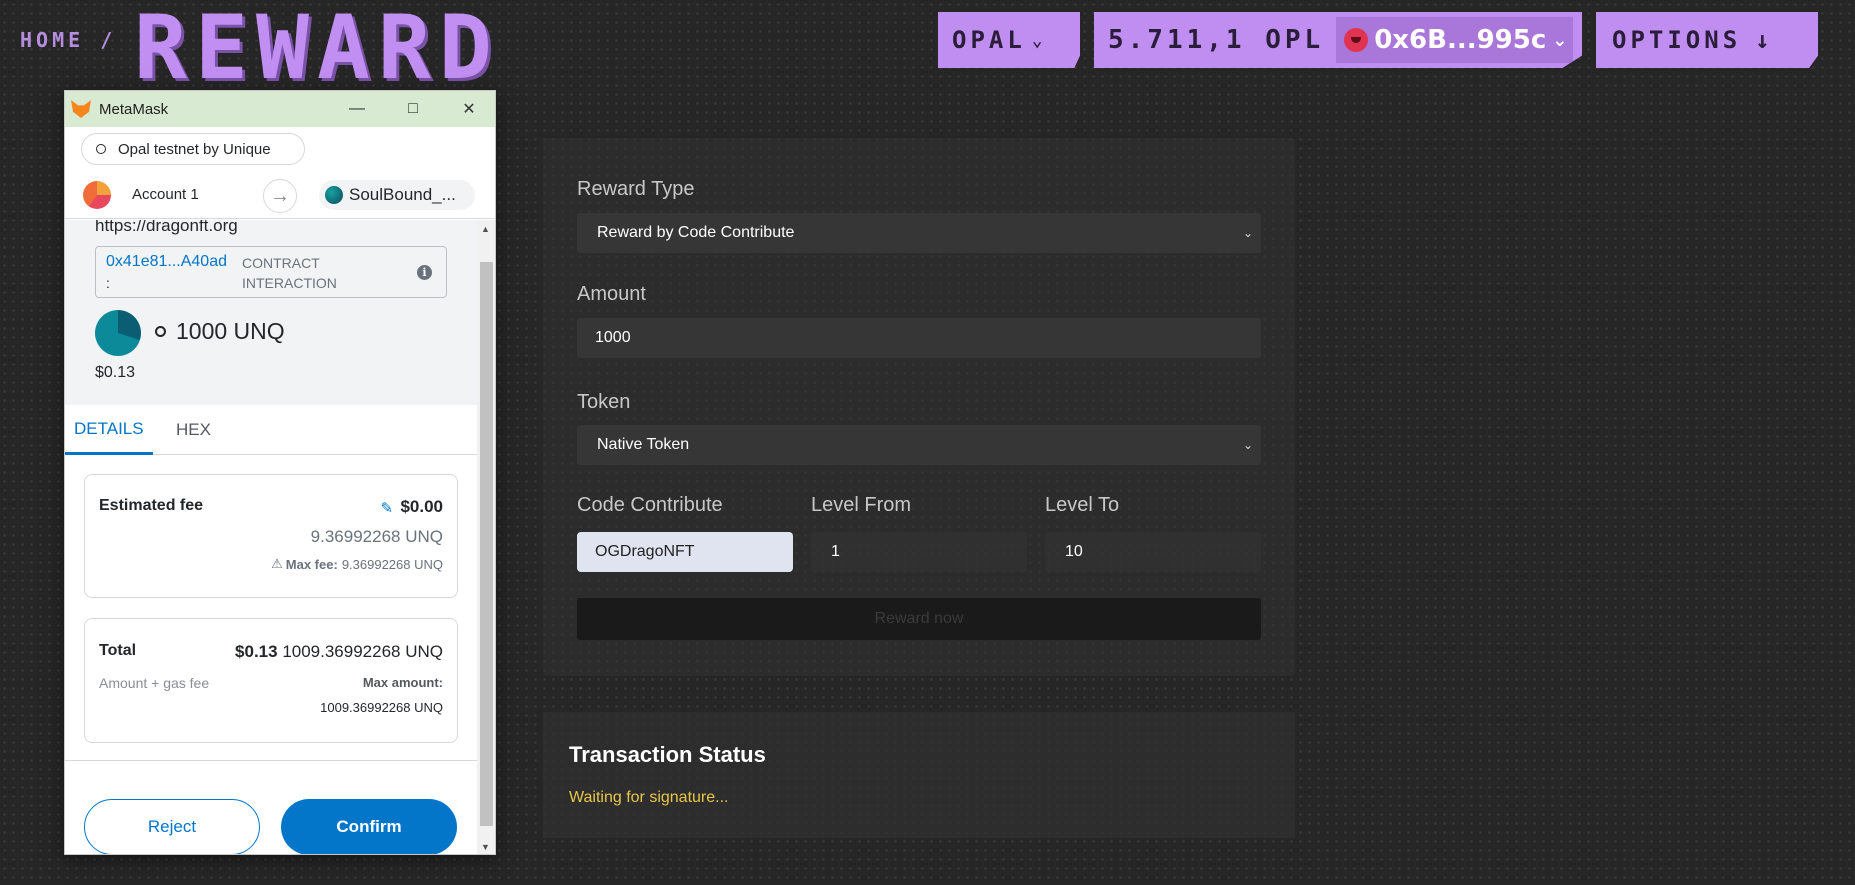 This screenshot has height=885, width=1855. I want to click on amount-input: 1000, so click(919, 338).